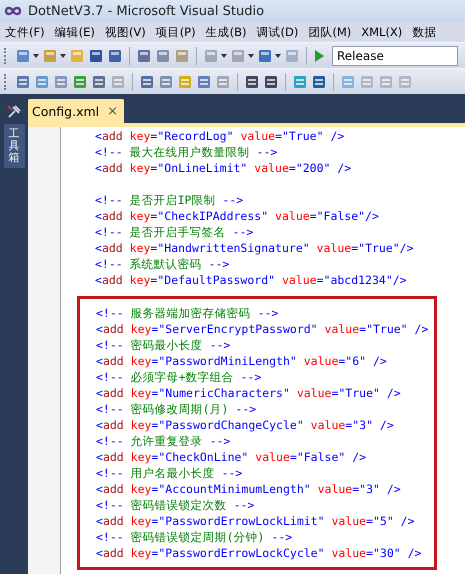 The height and width of the screenshot is (574, 465). I want to click on code-line: <add key="AccountMinimumLength" value="3" />, so click(248, 489).